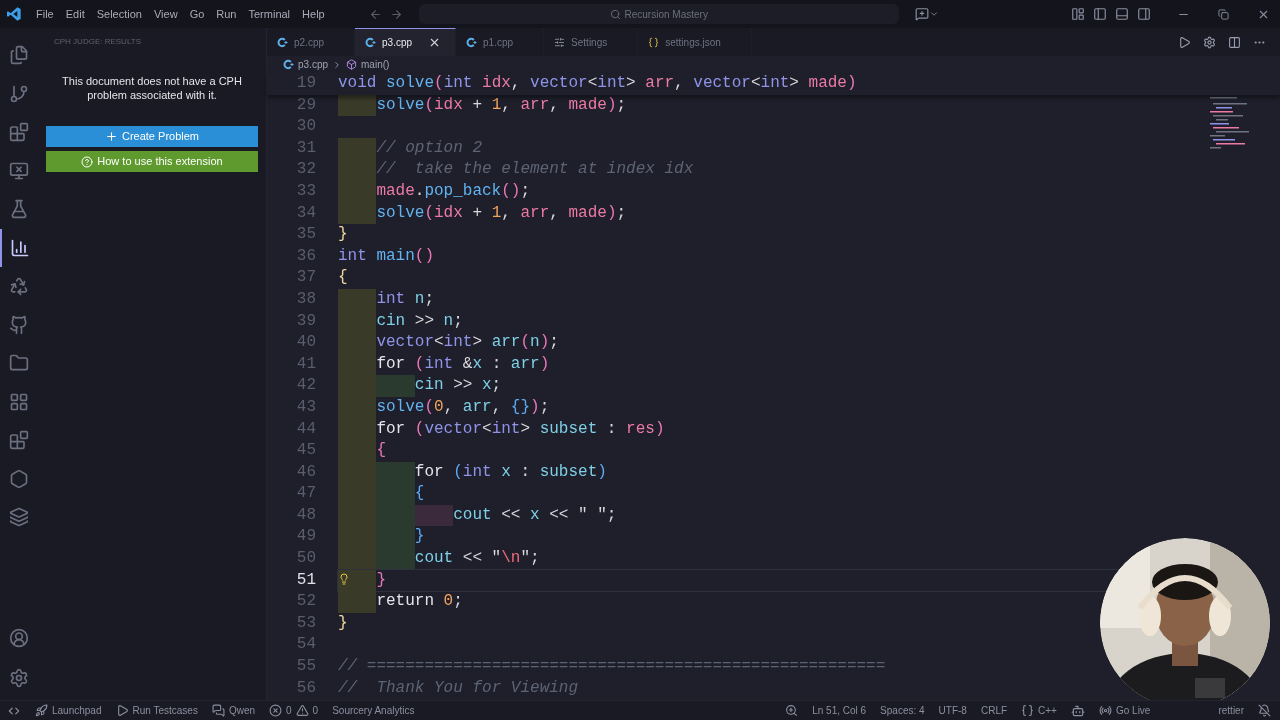  What do you see at coordinates (429, 148) in the screenshot?
I see `code-line: // option 2` at bounding box center [429, 148].